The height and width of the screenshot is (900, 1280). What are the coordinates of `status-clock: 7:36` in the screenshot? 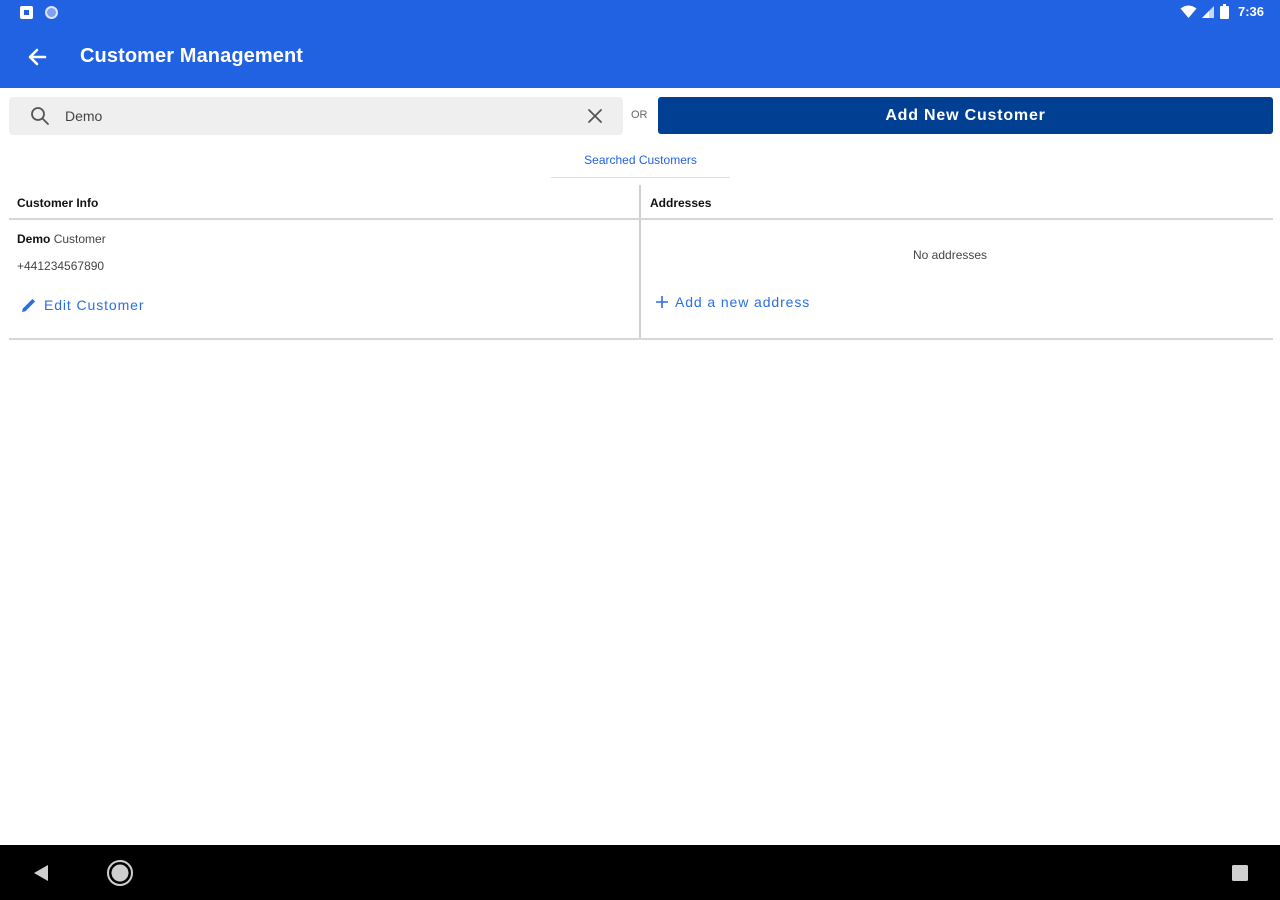 It's located at (1250, 11).